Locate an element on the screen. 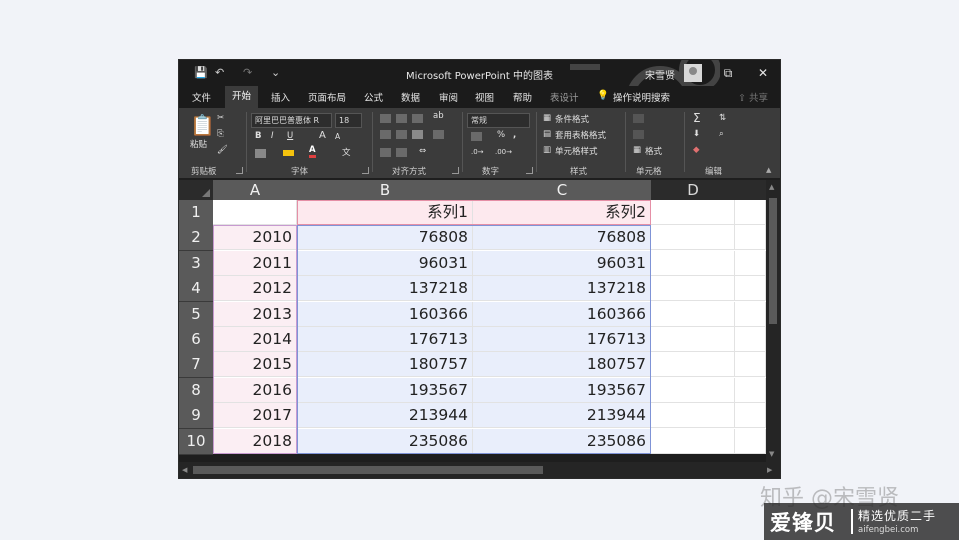 The image size is (959, 540). column-header-b: B is located at coordinates (385, 190).